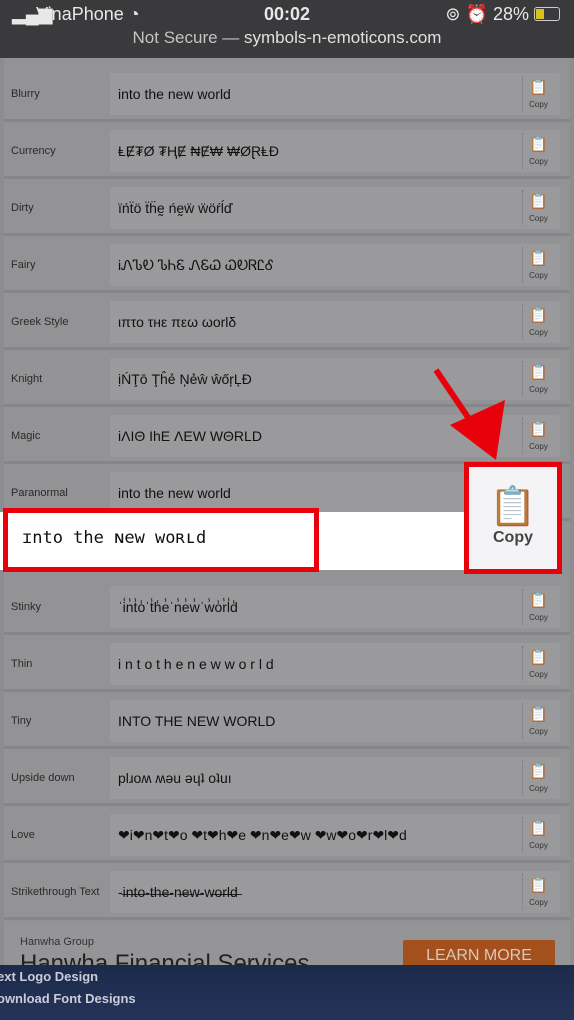 This screenshot has width=574, height=1020. I want to click on bottom-nav: ext Logo Design ownload Font Designs, so click(287, 992).